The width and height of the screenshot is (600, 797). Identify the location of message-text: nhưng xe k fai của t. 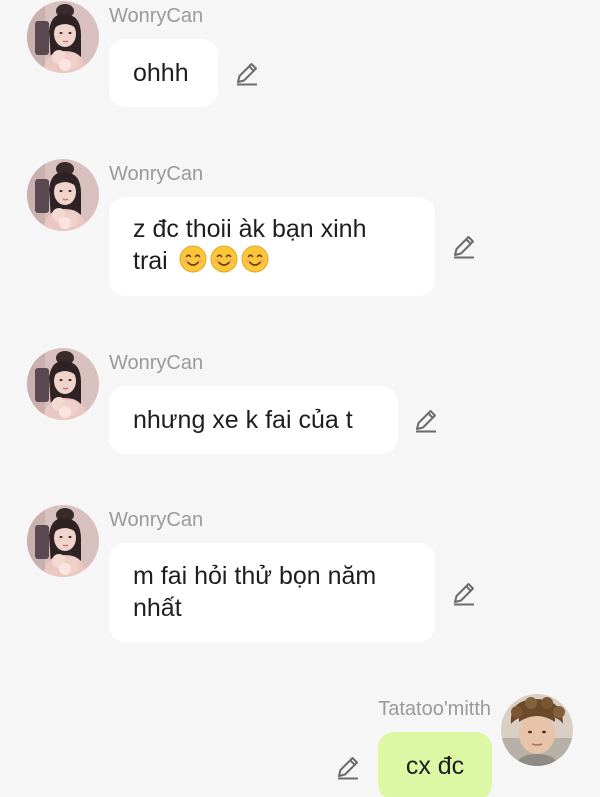
(243, 420).